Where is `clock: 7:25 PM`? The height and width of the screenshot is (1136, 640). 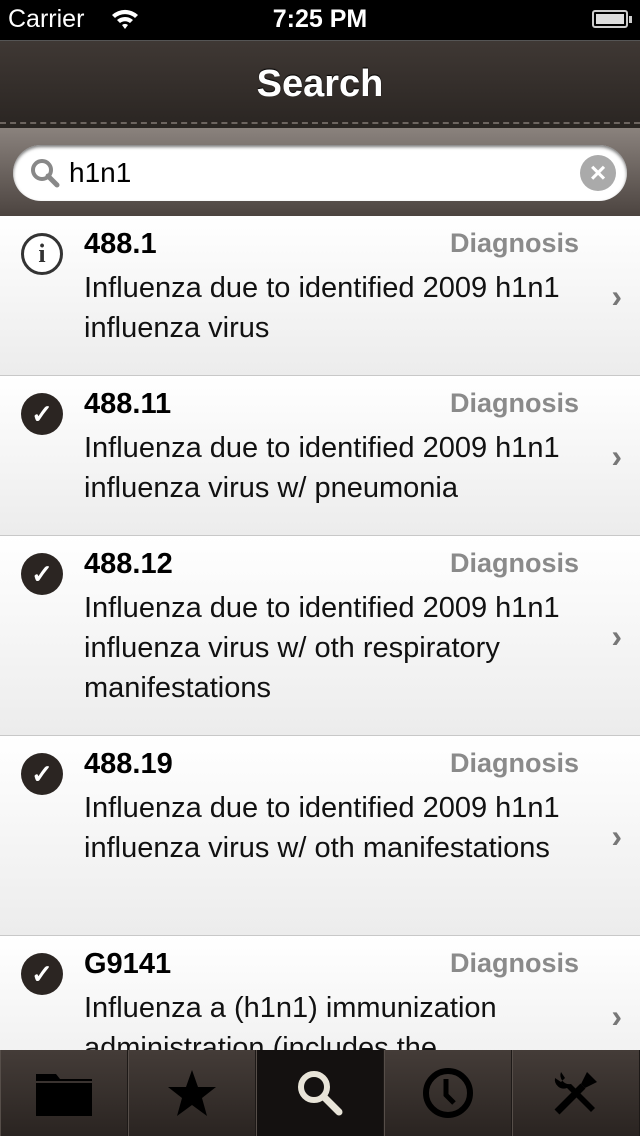
clock: 7:25 PM is located at coordinates (320, 19).